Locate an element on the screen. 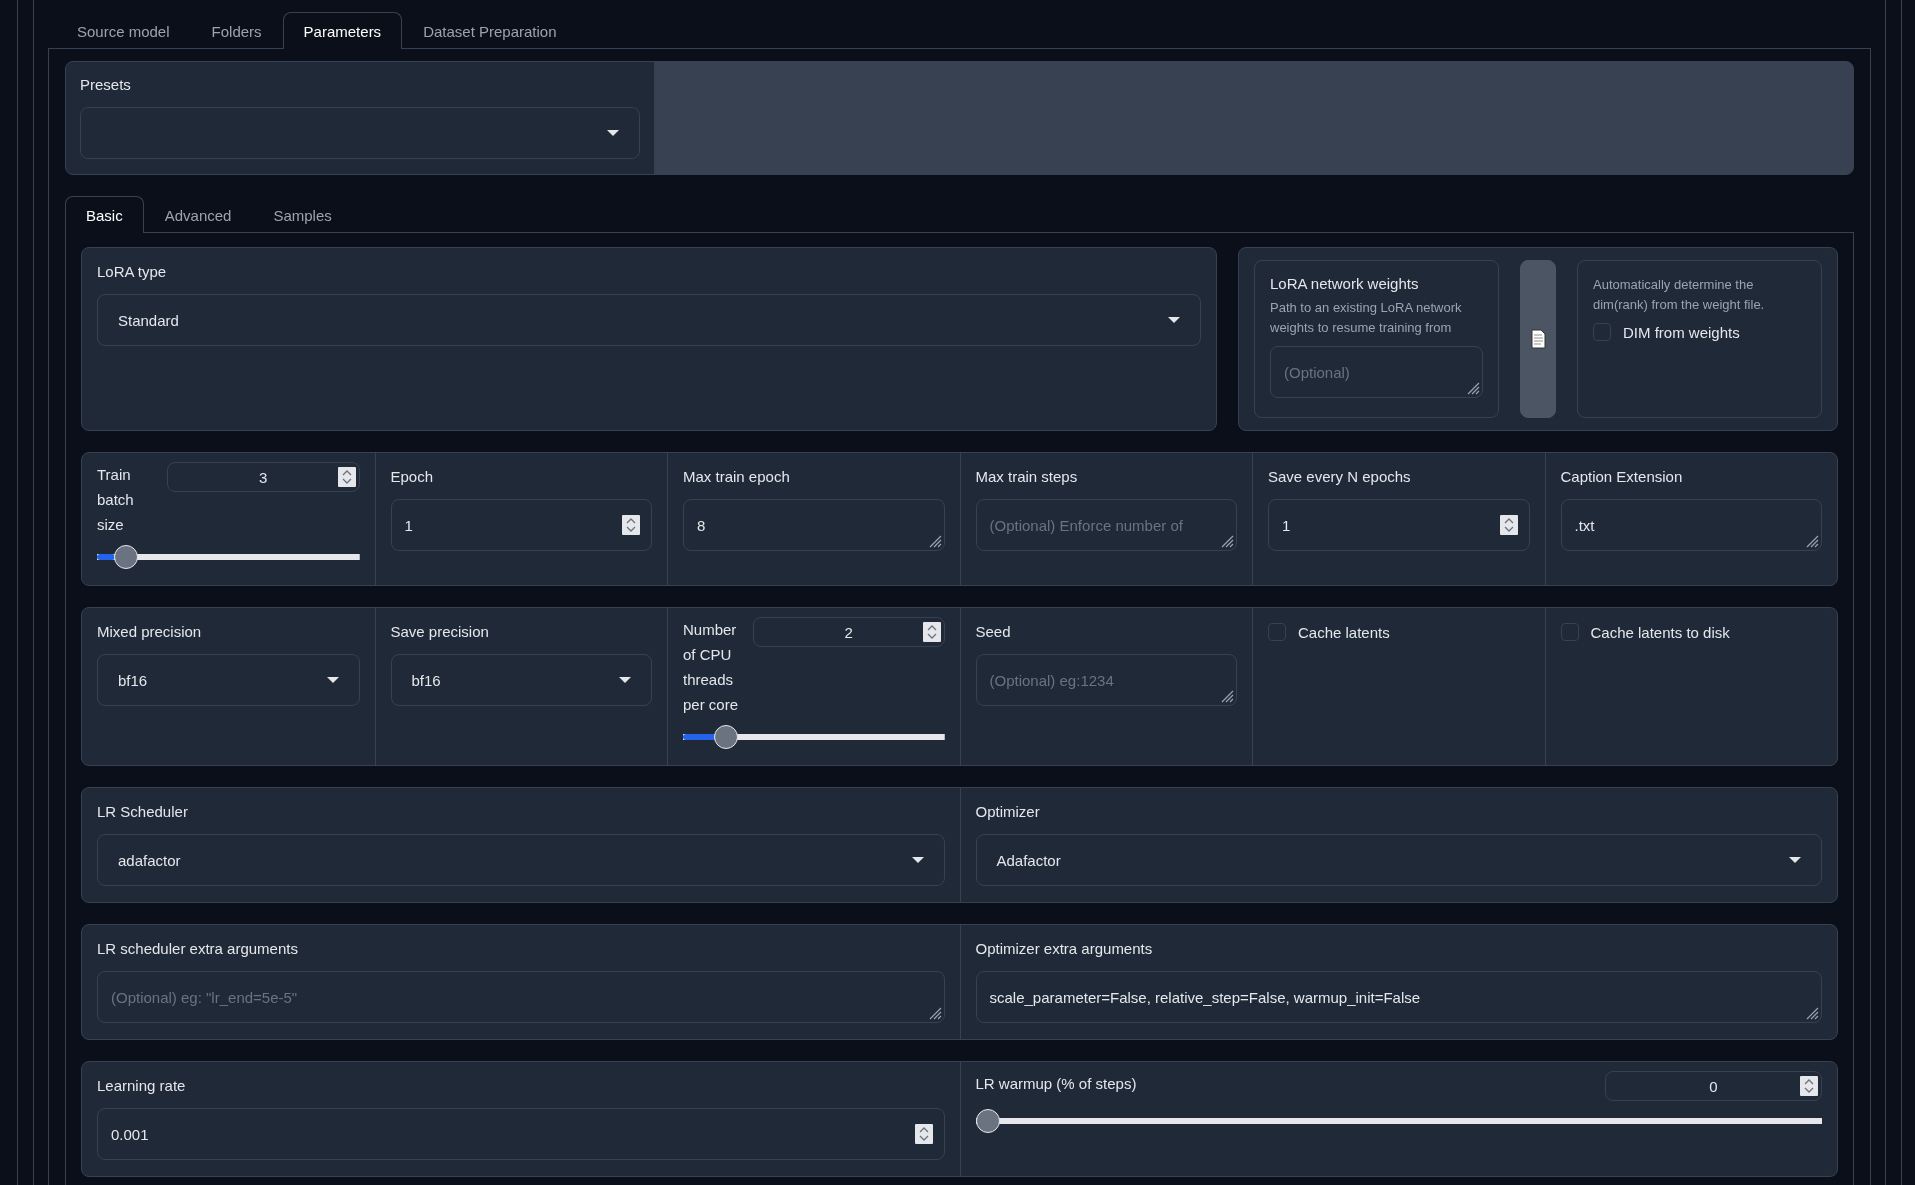 This screenshot has width=1915, height=1185. tab: Parameters is located at coordinates (342, 30).